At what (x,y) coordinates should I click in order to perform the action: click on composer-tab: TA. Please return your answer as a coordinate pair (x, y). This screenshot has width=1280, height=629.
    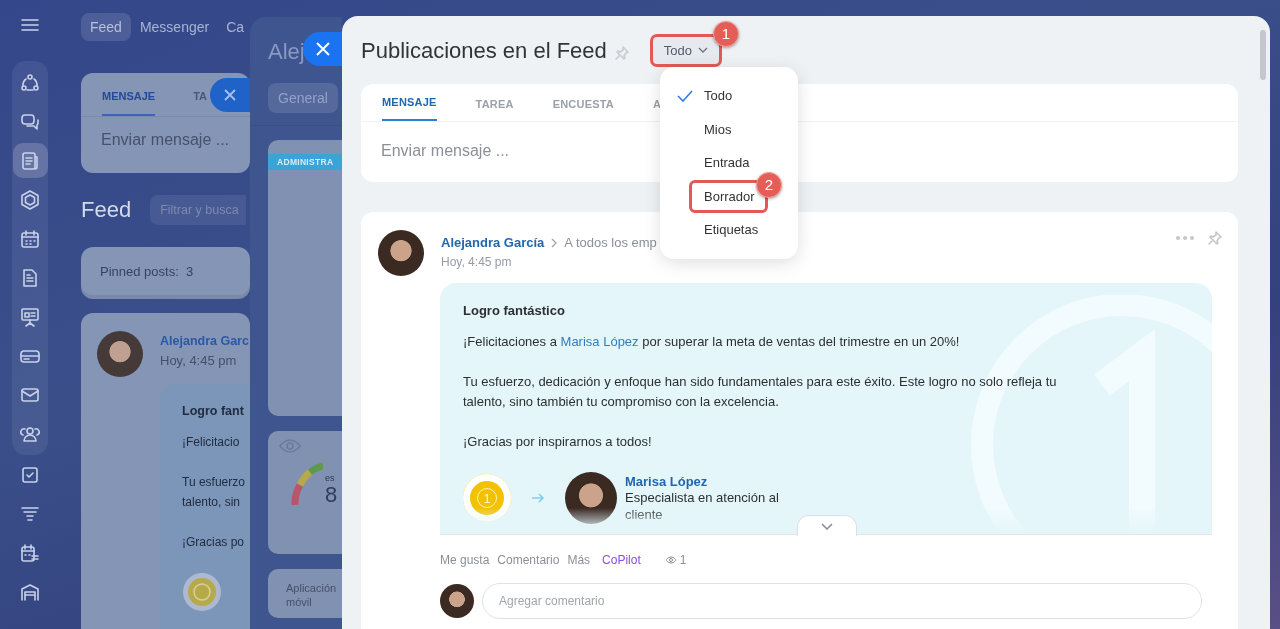
    Looking at the image, I should click on (200, 103).